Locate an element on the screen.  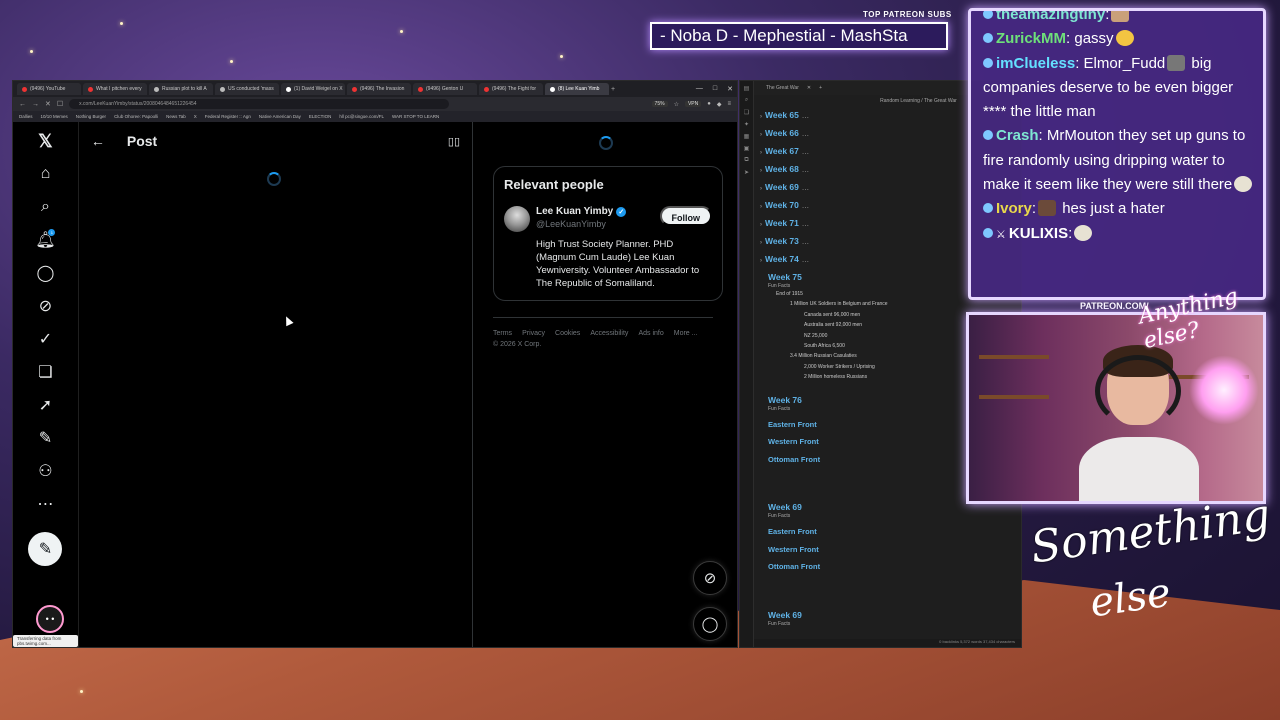
chat-badge-icon is located at coordinates (988, 62).